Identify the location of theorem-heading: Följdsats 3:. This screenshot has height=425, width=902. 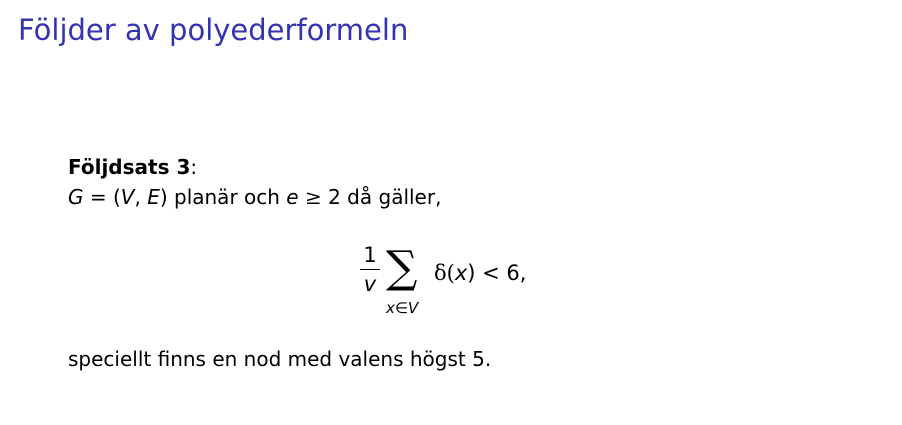
(468, 167).